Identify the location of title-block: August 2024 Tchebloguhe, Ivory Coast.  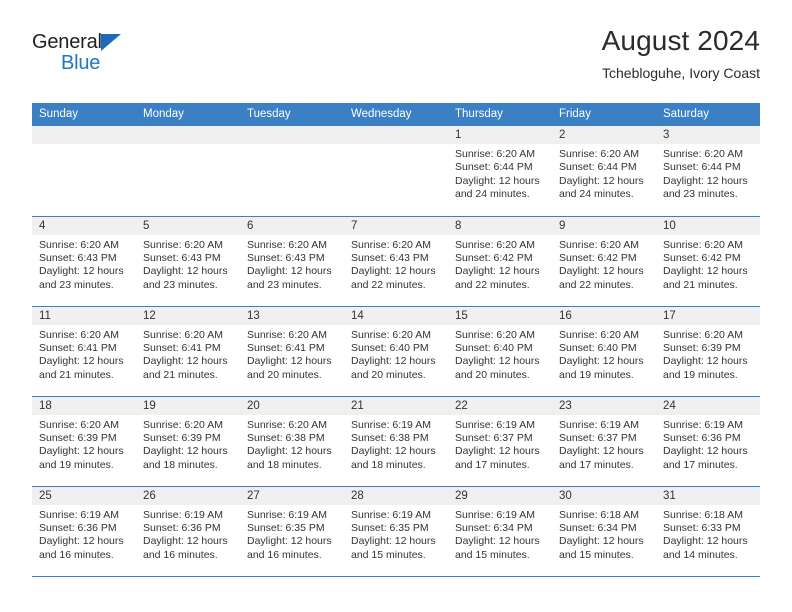
(681, 54).